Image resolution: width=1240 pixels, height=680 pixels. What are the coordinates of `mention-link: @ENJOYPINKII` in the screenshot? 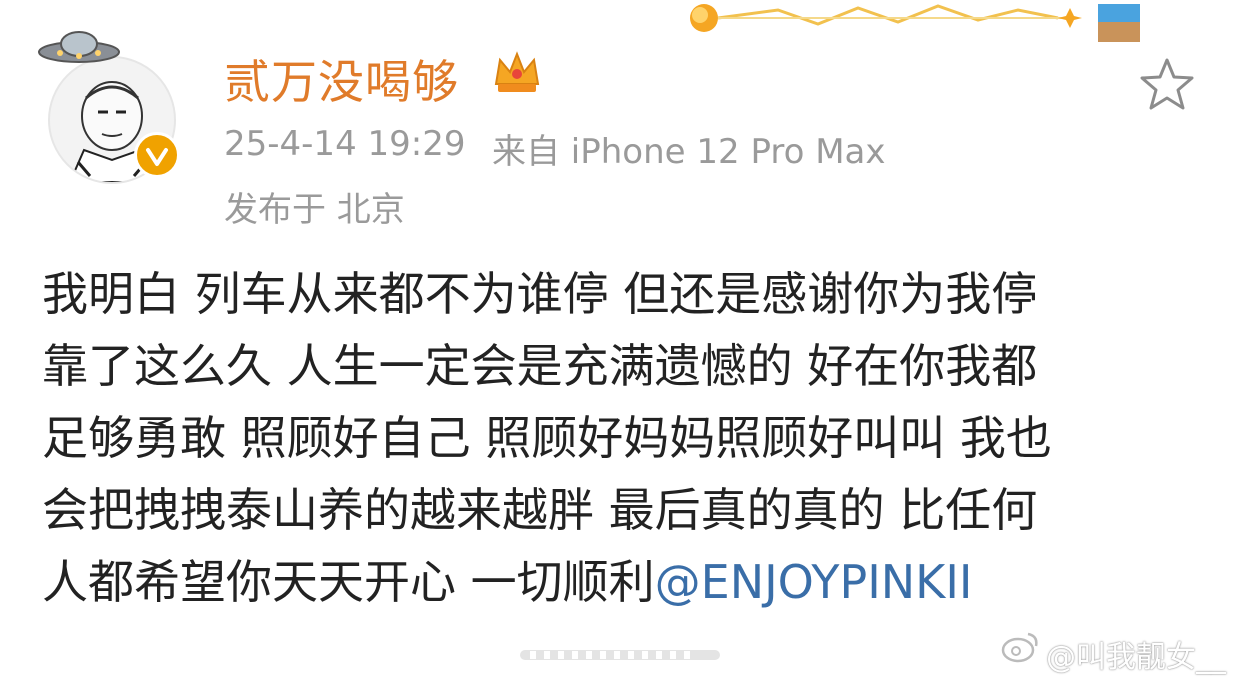 It's located at (814, 582).